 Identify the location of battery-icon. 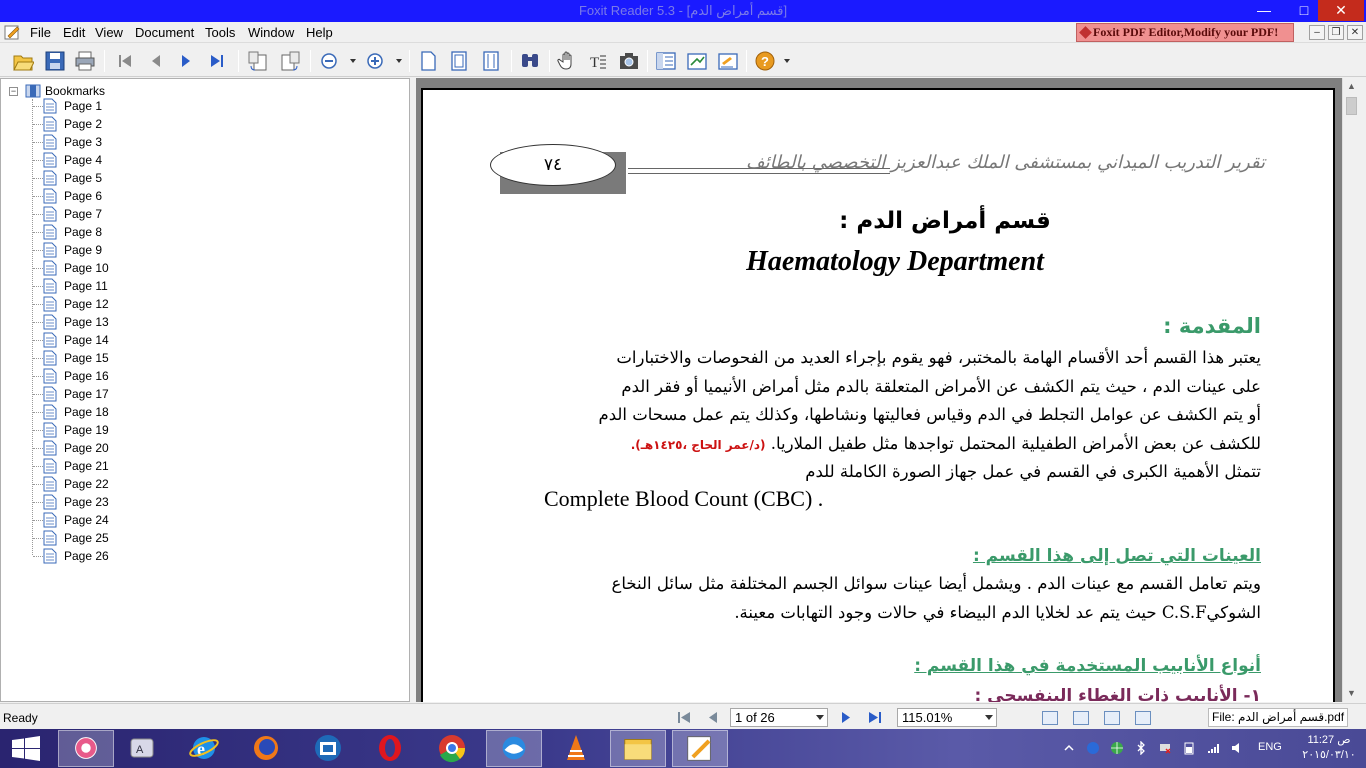
(1189, 748).